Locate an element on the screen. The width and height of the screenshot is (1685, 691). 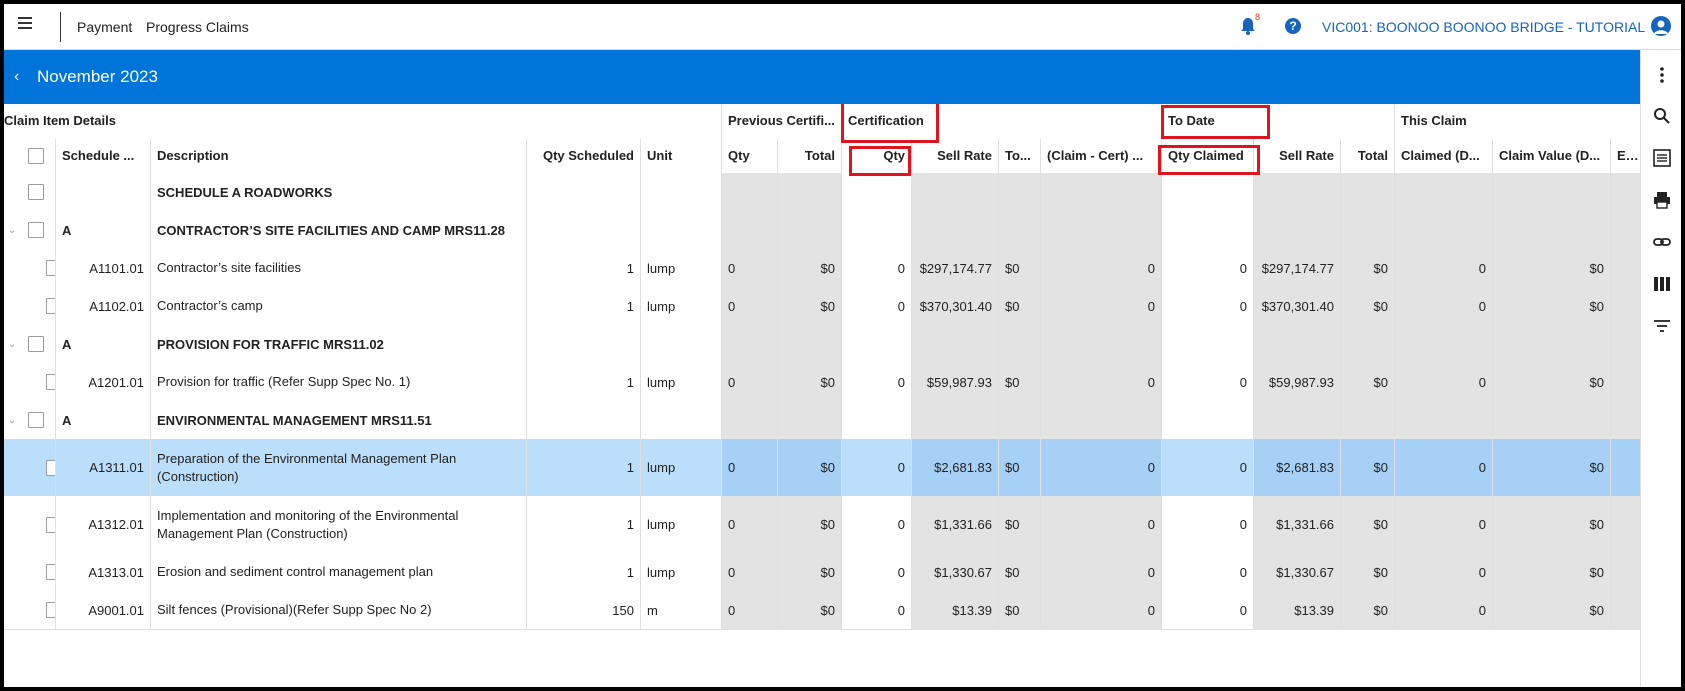
schedule-cell: A1313.01 is located at coordinates (103, 572).